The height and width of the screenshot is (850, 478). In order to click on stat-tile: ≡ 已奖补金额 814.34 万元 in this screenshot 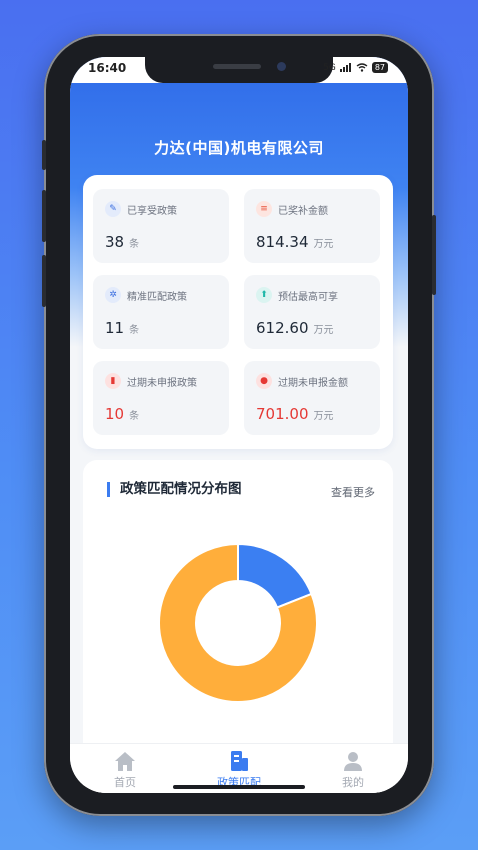, I will do `click(312, 226)`.